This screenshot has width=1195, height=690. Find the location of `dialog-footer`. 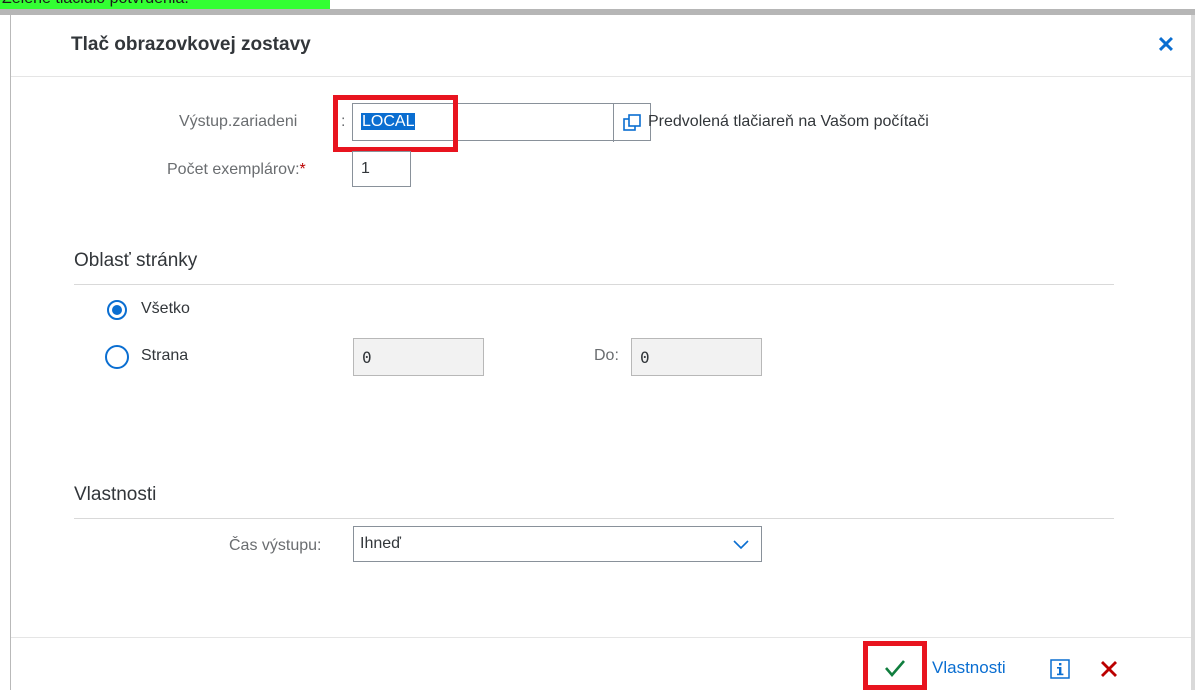

dialog-footer is located at coordinates (601, 664).